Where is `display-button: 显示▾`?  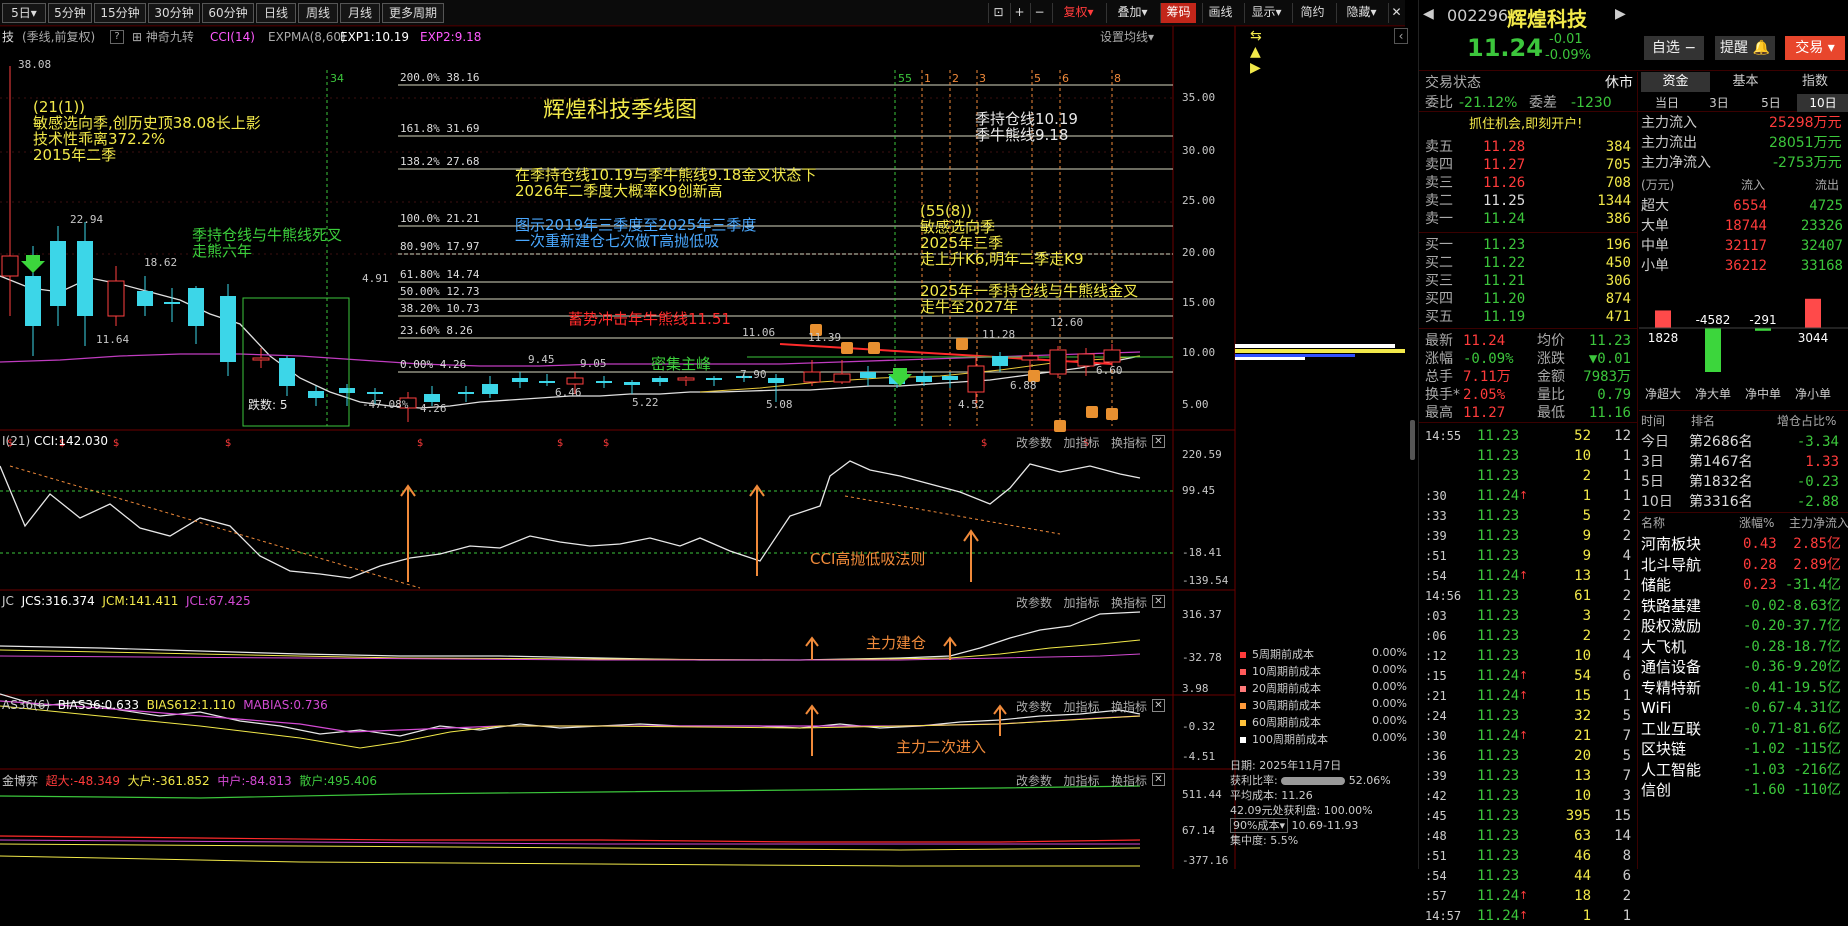
display-button: 显示▾ is located at coordinates (1266, 13).